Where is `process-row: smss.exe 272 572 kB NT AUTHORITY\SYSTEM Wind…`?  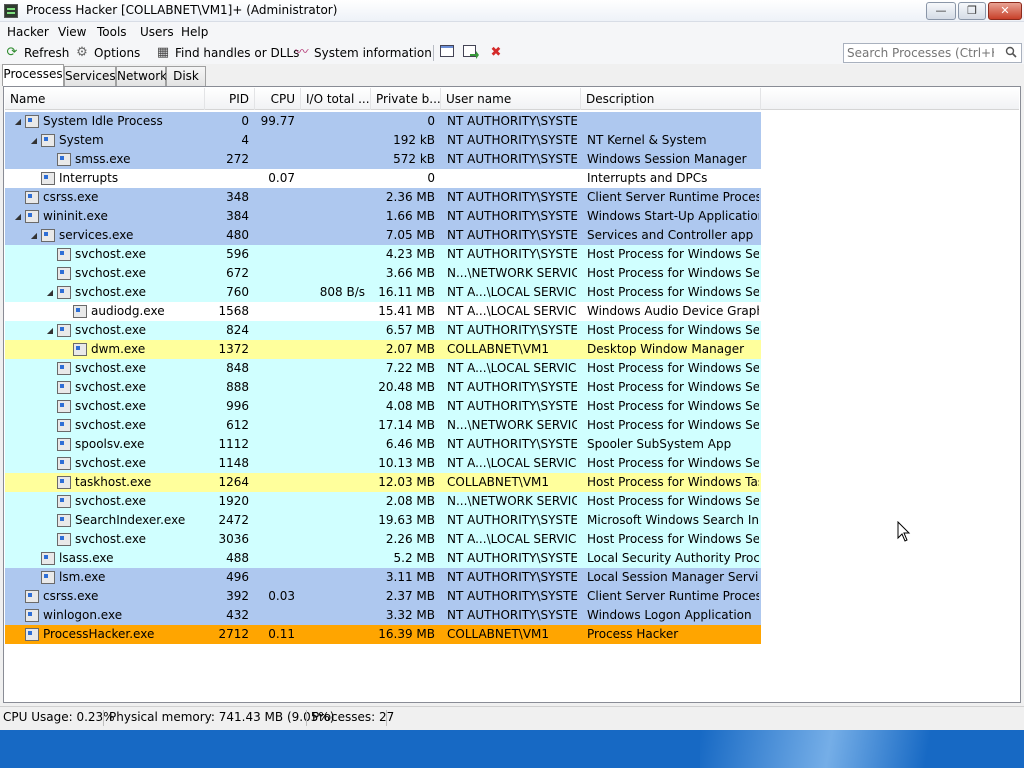
process-row: smss.exe 272 572 kB NT AUTHORITY\SYSTEM Wind… is located at coordinates (383, 159).